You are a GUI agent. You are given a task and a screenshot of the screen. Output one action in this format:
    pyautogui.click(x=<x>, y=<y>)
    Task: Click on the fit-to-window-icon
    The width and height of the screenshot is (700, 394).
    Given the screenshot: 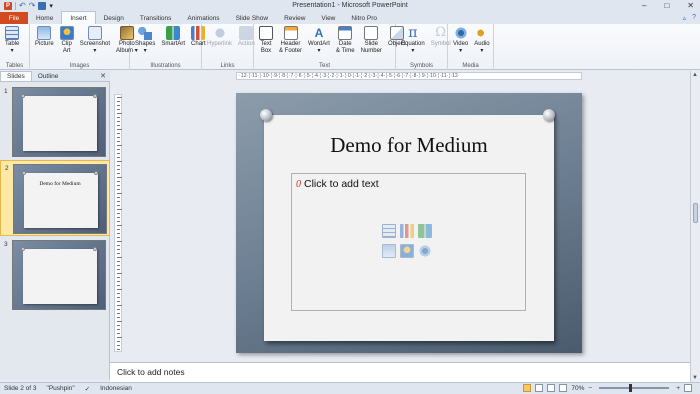 What is the action you would take?
    pyautogui.click(x=688, y=388)
    